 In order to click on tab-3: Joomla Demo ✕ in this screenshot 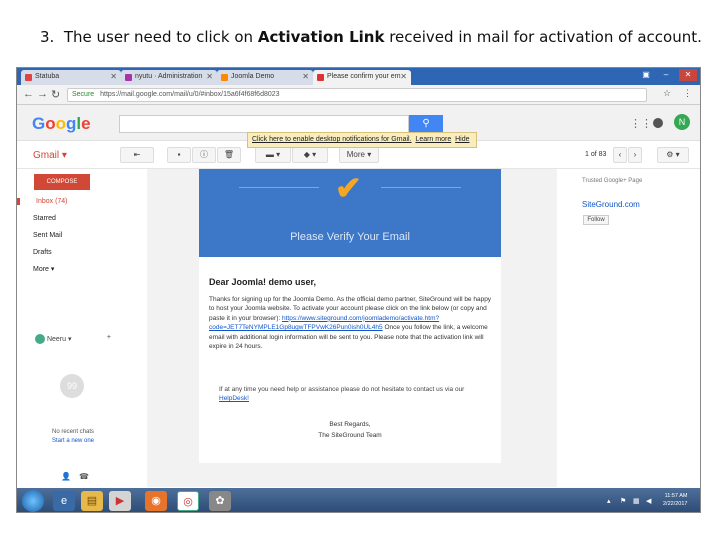, I will do `click(265, 77)`.